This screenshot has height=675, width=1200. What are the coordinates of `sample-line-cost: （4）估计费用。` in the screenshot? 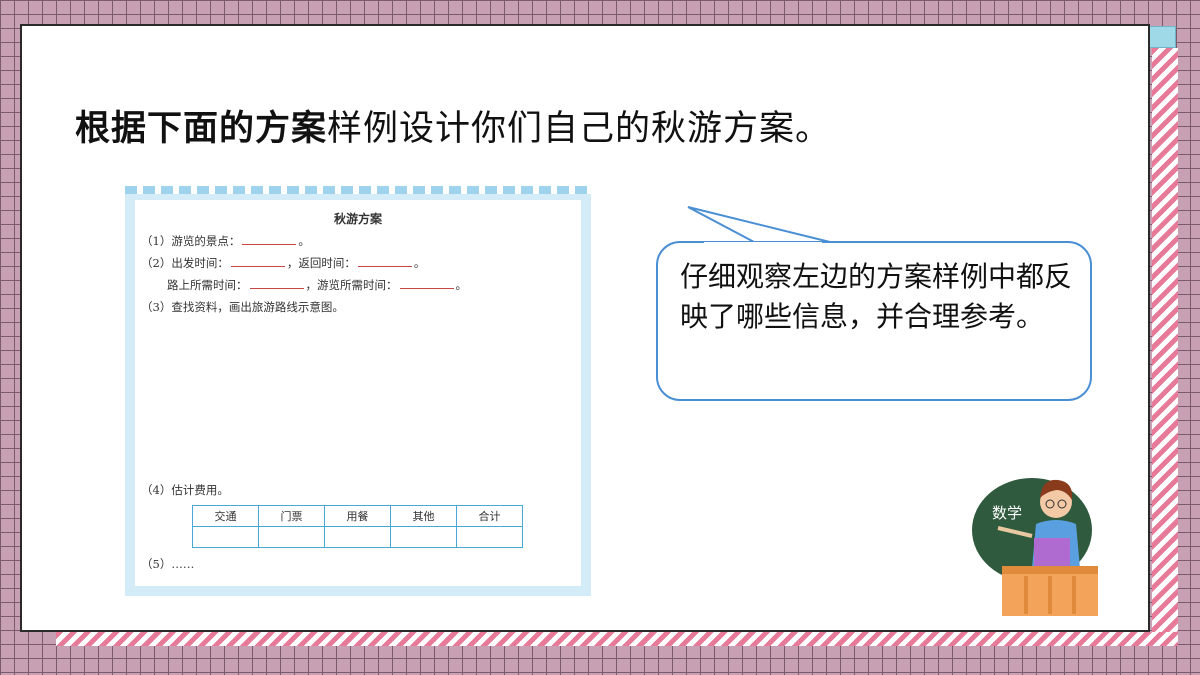 It's located at (185, 490).